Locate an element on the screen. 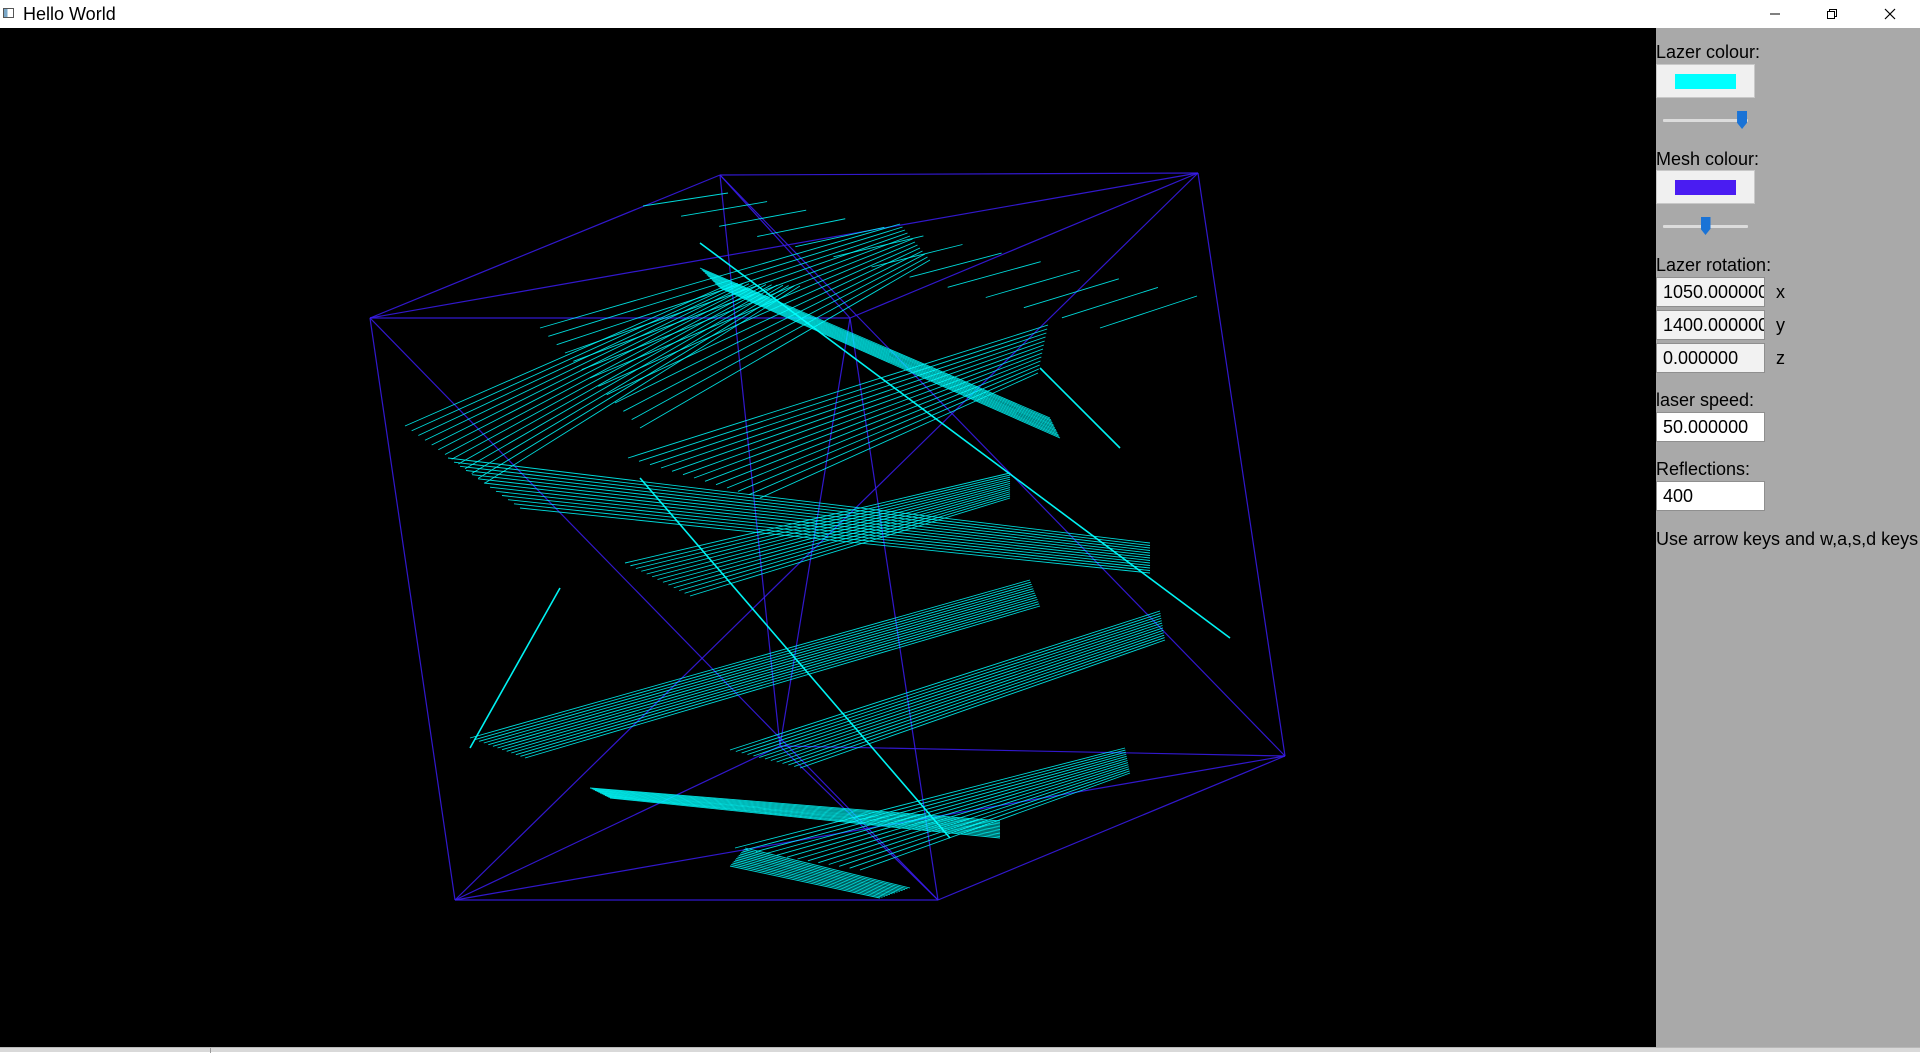 The height and width of the screenshot is (1053, 1920). restore-button is located at coordinates (1831, 14).